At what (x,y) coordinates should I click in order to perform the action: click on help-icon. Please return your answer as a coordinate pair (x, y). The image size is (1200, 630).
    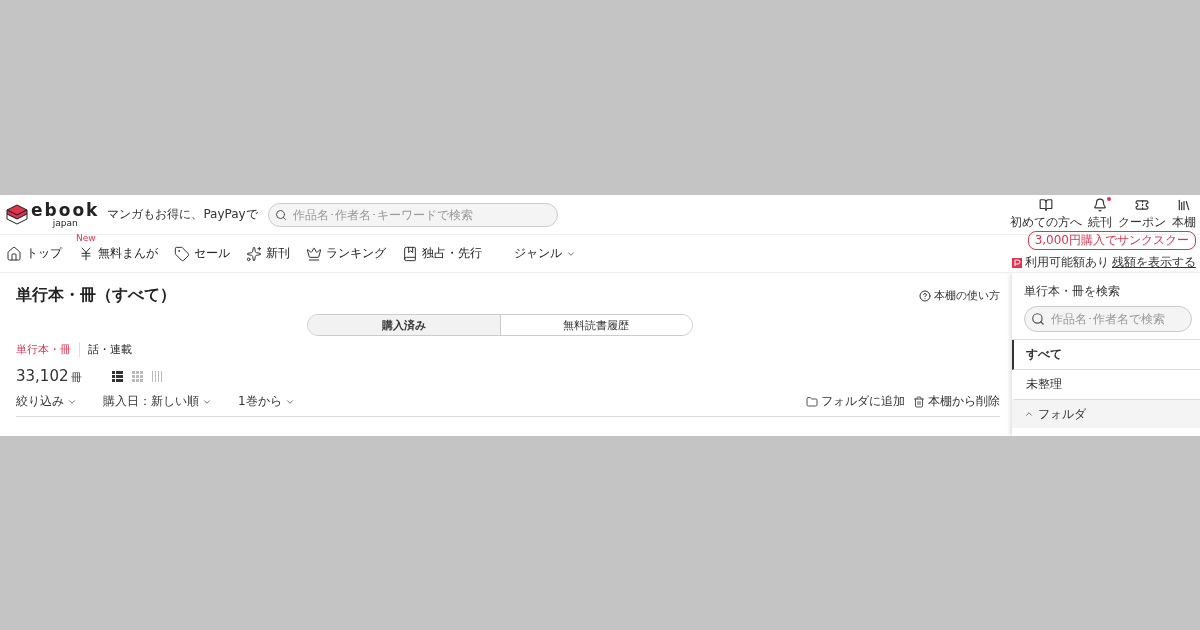
    Looking at the image, I should click on (925, 295).